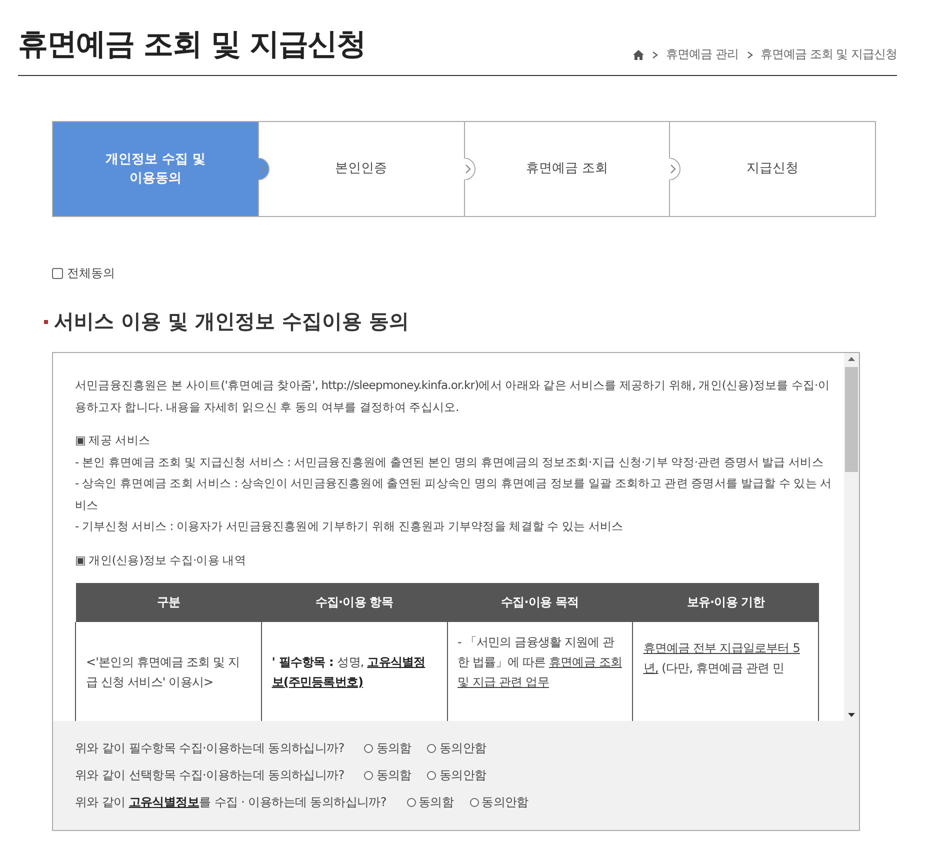  I want to click on block-heading: ▣ 개인(신용)정보 수집·이용 내역, so click(161, 560).